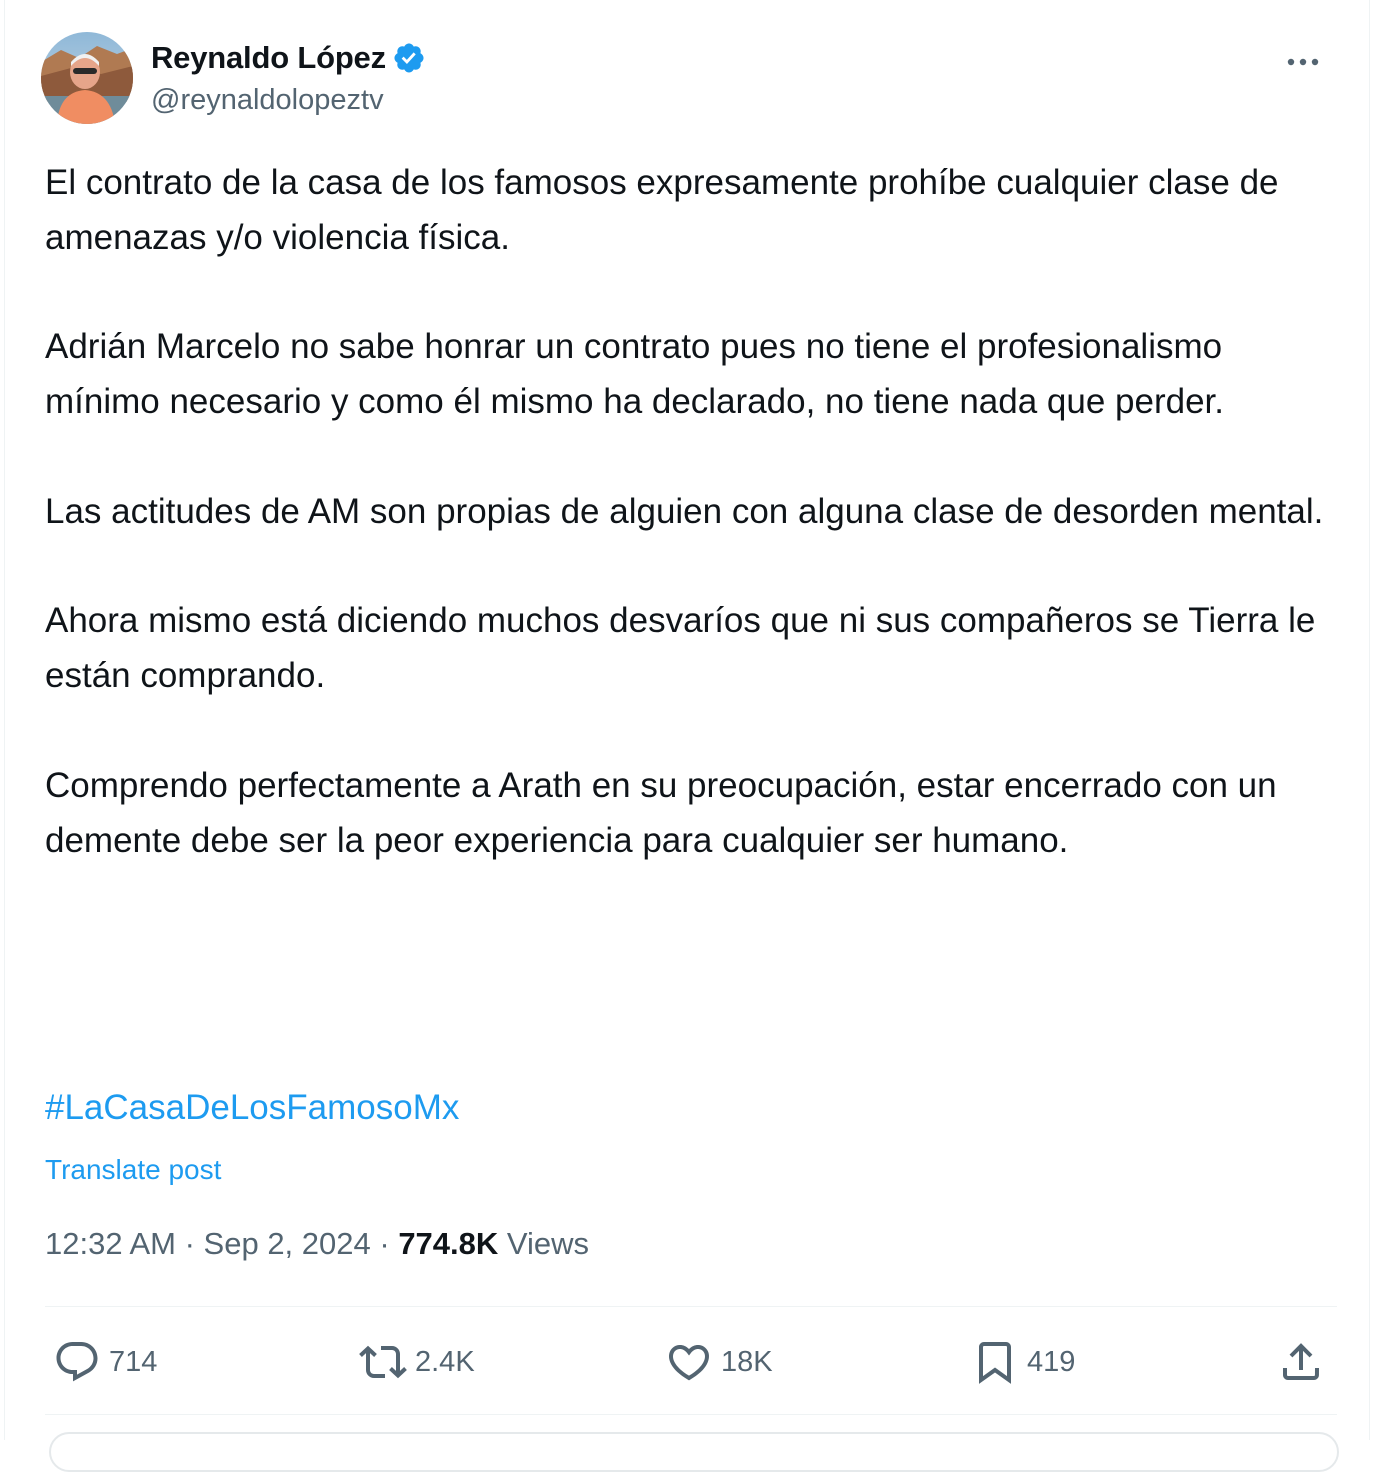 The height and width of the screenshot is (1472, 1385). I want to click on action-bar: 714 2.4K 18K 419, so click(691, 1362).